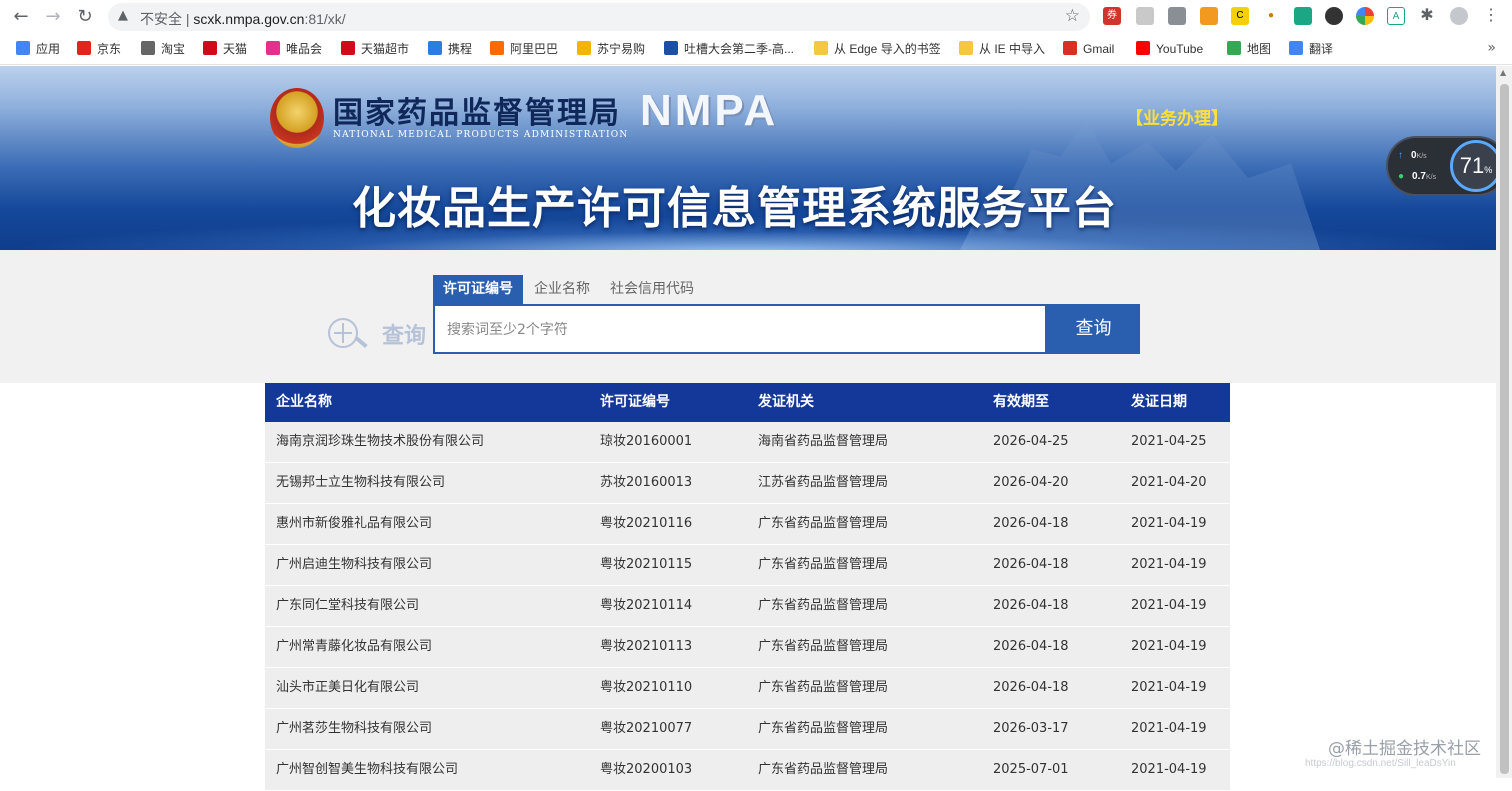 The image size is (1512, 791). Describe the element at coordinates (1249, 49) in the screenshot. I see `bookmark-maps: 地图` at that location.